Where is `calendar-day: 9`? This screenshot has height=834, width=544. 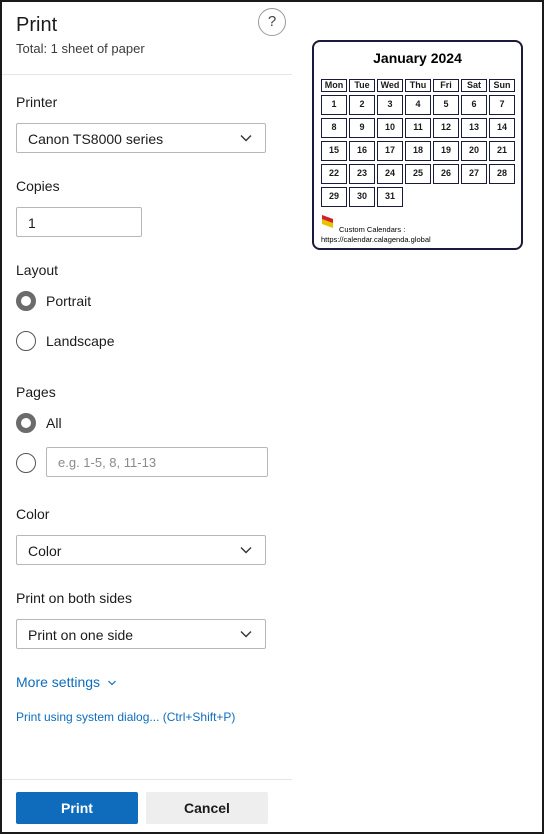
calendar-day: 9 is located at coordinates (362, 128).